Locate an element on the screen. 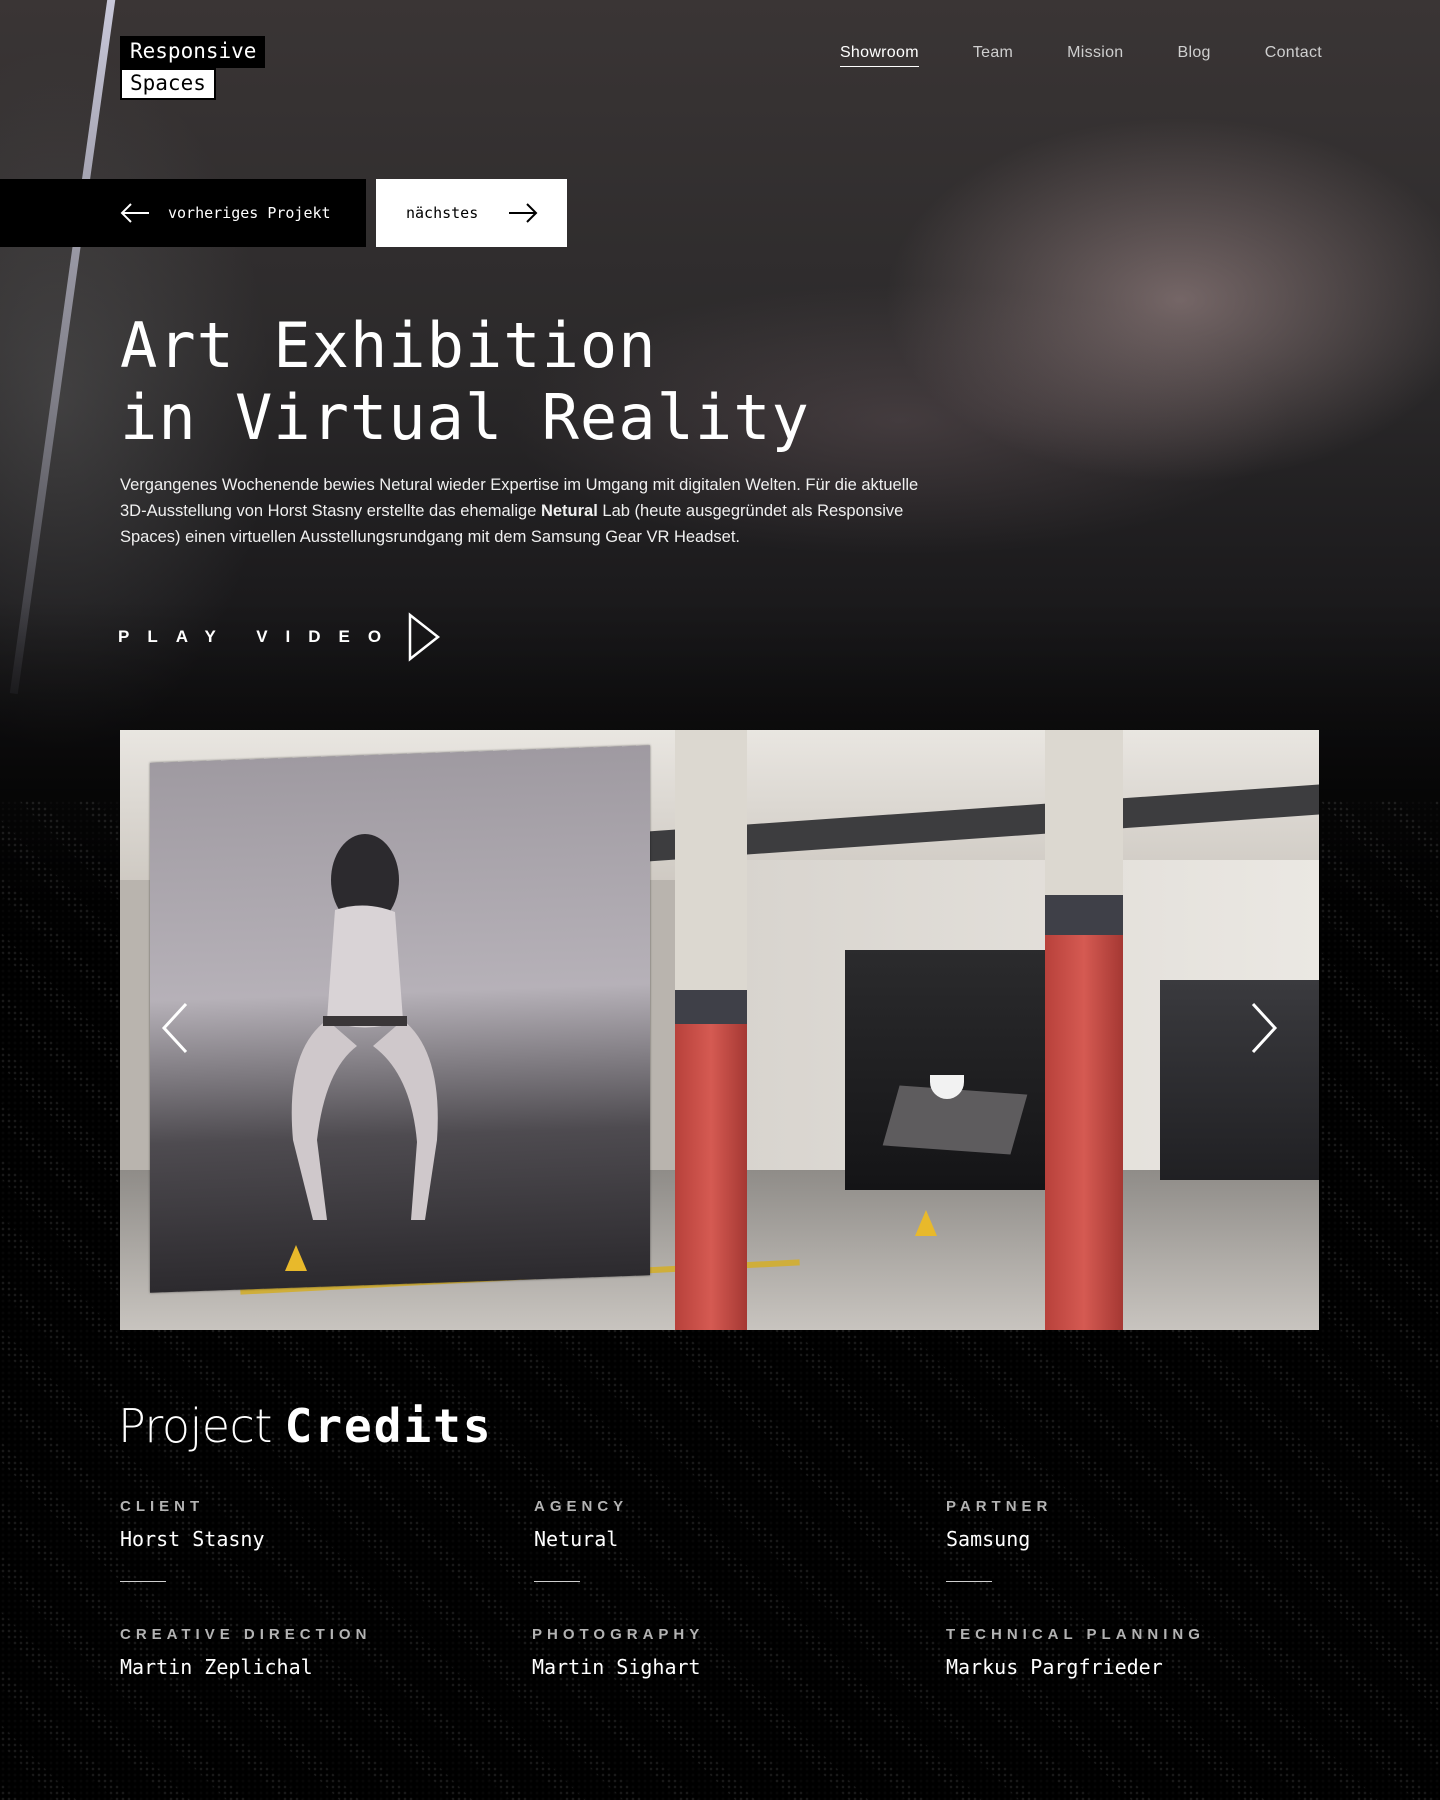  credit-role: PARTNER is located at coordinates (999, 1506).